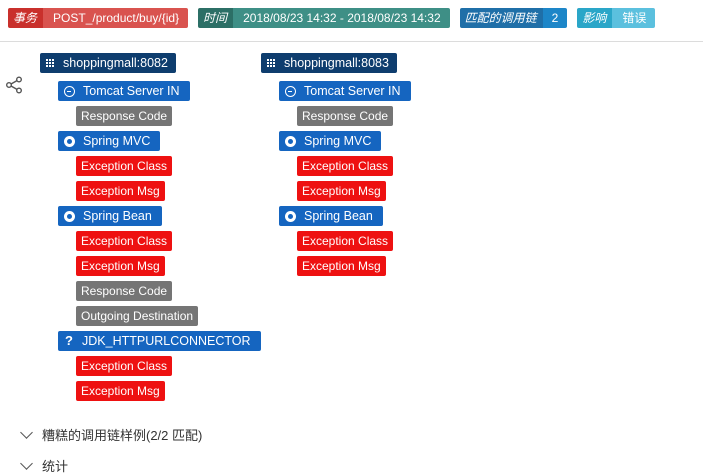 The height and width of the screenshot is (475, 703). Describe the element at coordinates (122, 435) in the screenshot. I see `section-label: 糟糕的调用链样例(2/2 匹配)` at that location.